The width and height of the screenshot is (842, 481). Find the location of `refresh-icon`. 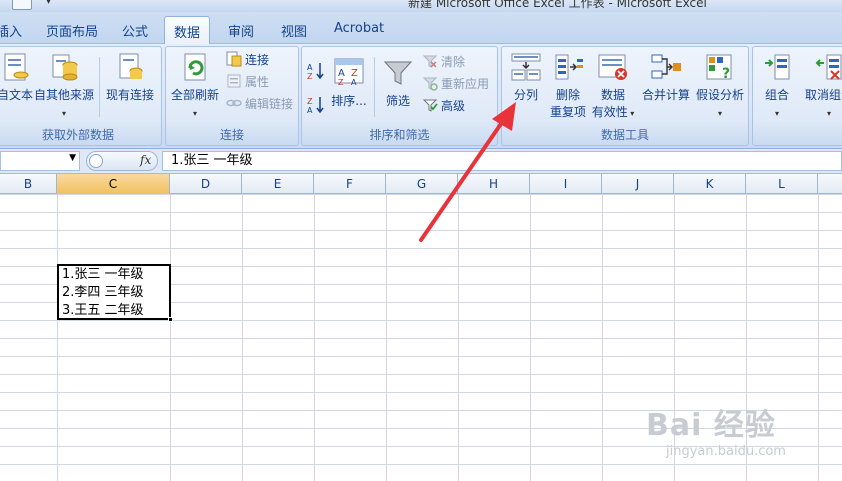

refresh-icon is located at coordinates (195, 67).